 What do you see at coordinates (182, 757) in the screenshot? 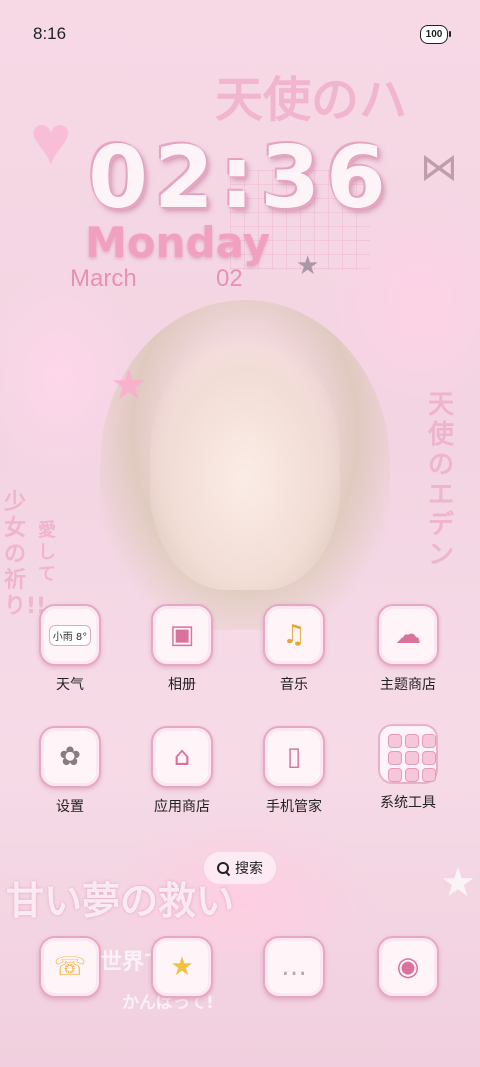
I see `app-store-icon: ⌂` at bounding box center [182, 757].